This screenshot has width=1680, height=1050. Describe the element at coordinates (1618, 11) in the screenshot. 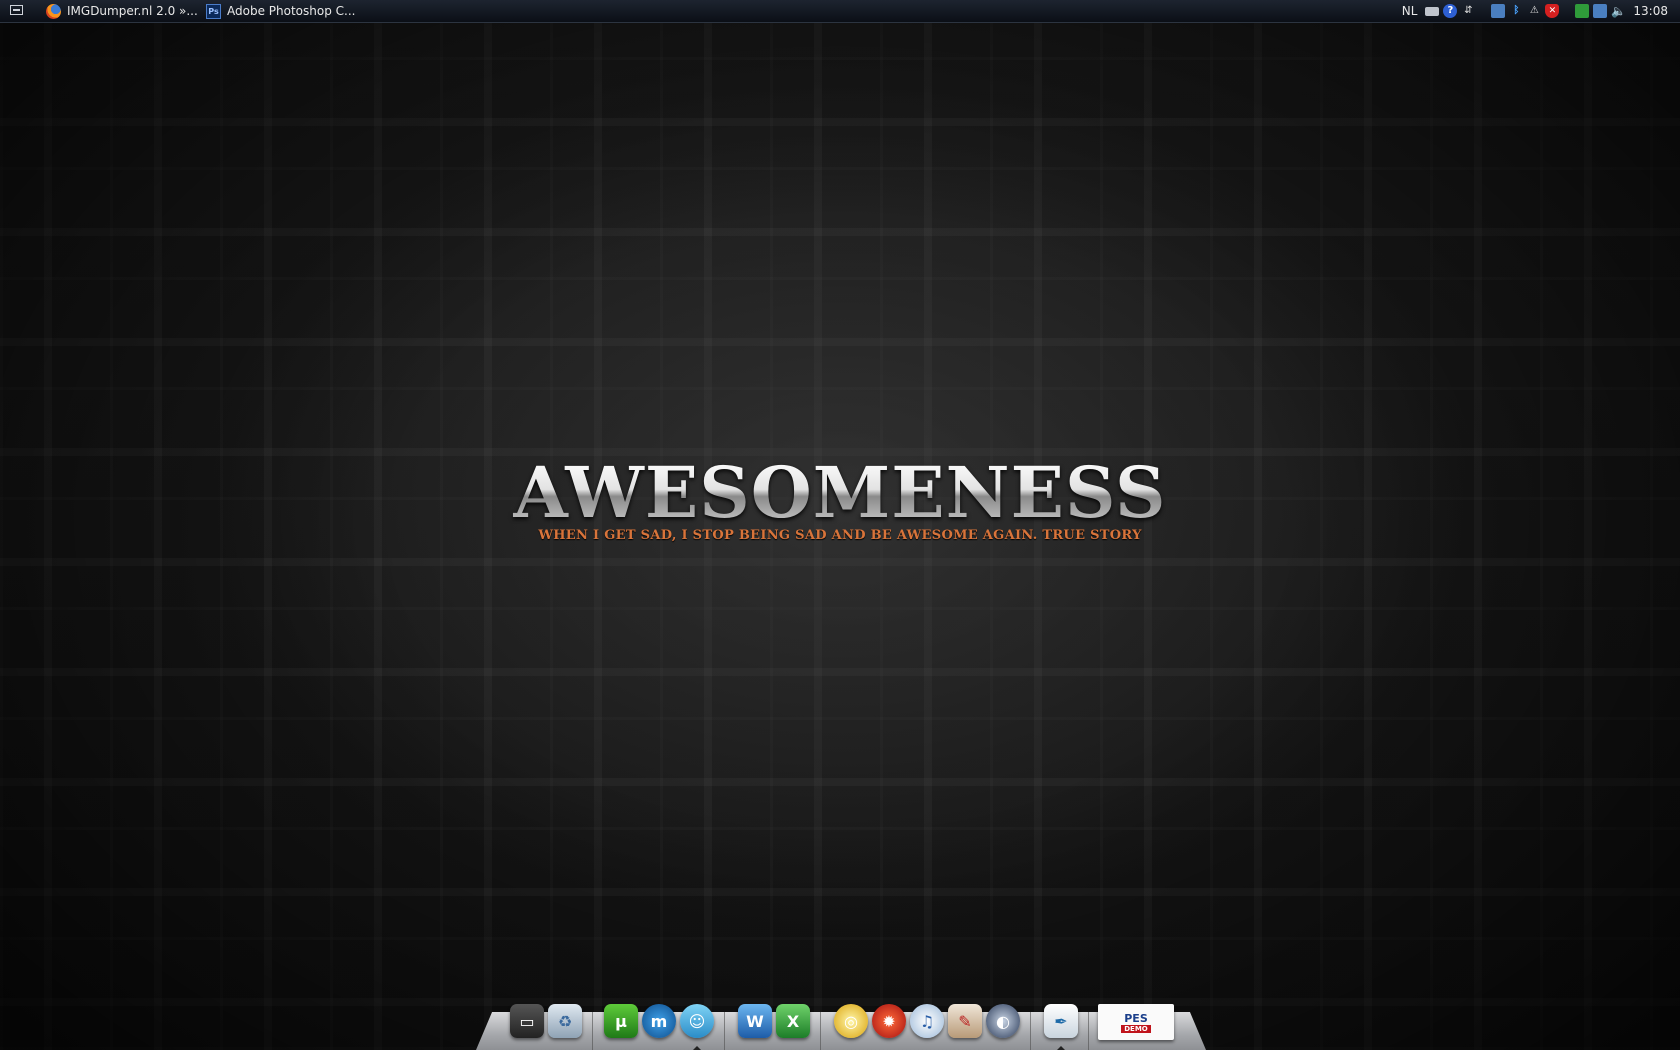

I see `volume-icon: 🔈` at that location.